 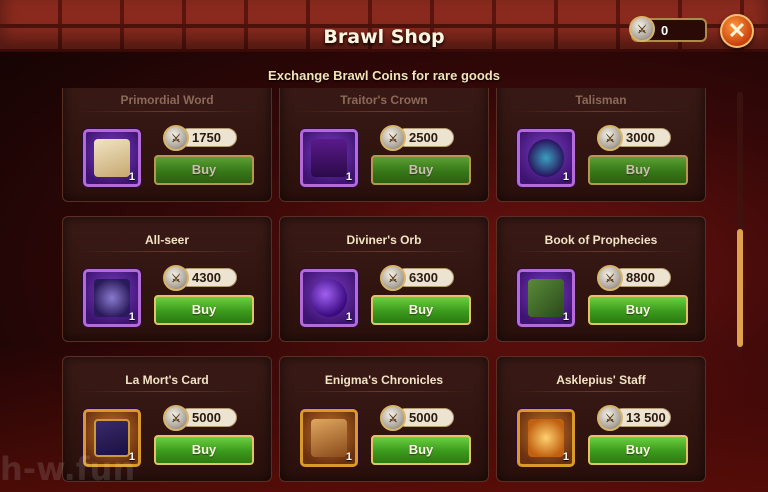 I want to click on shop-item-card: All-seer 1 4300 ⚔ Buy, so click(x=167, y=279).